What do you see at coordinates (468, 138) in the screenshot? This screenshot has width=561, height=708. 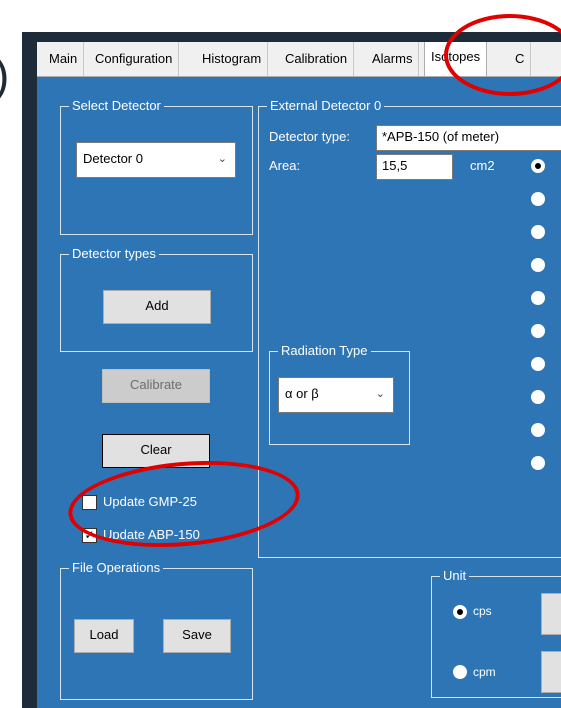 I see `detector-type-field: *APB-150 (of meter)` at bounding box center [468, 138].